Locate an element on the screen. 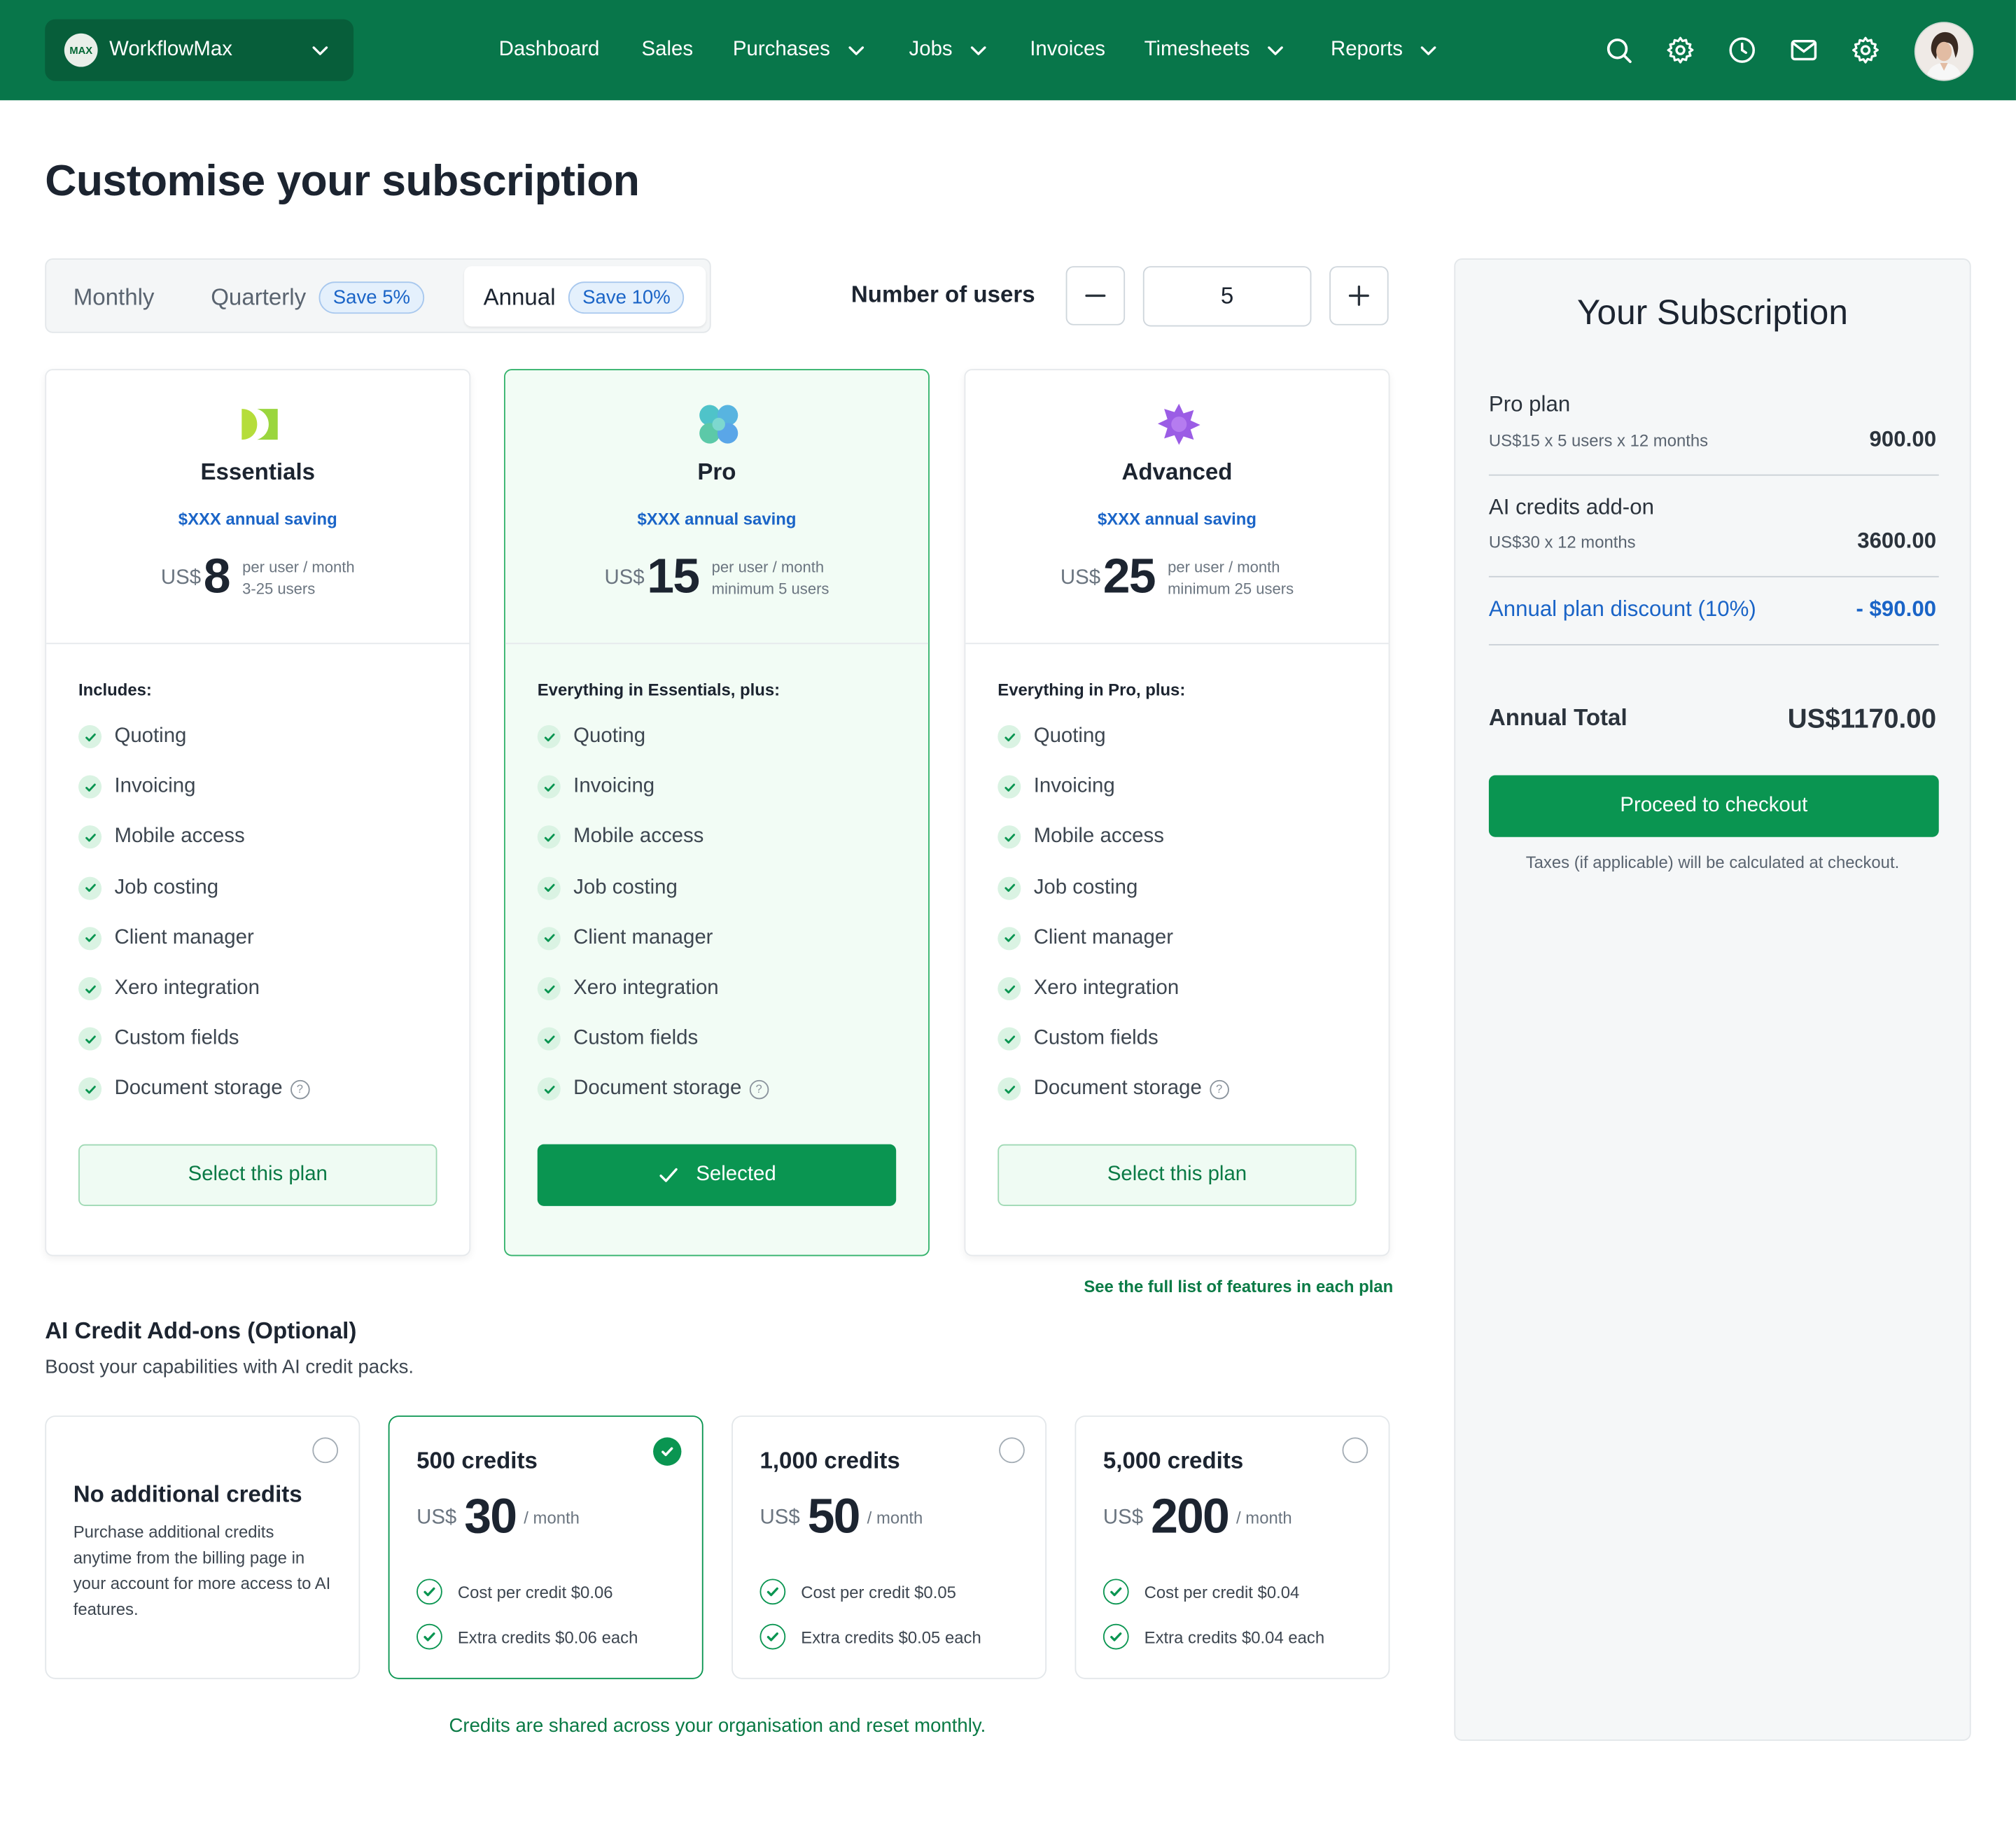 The image size is (2016, 1834). addon-price: US$ 200 / month is located at coordinates (1197, 1518).